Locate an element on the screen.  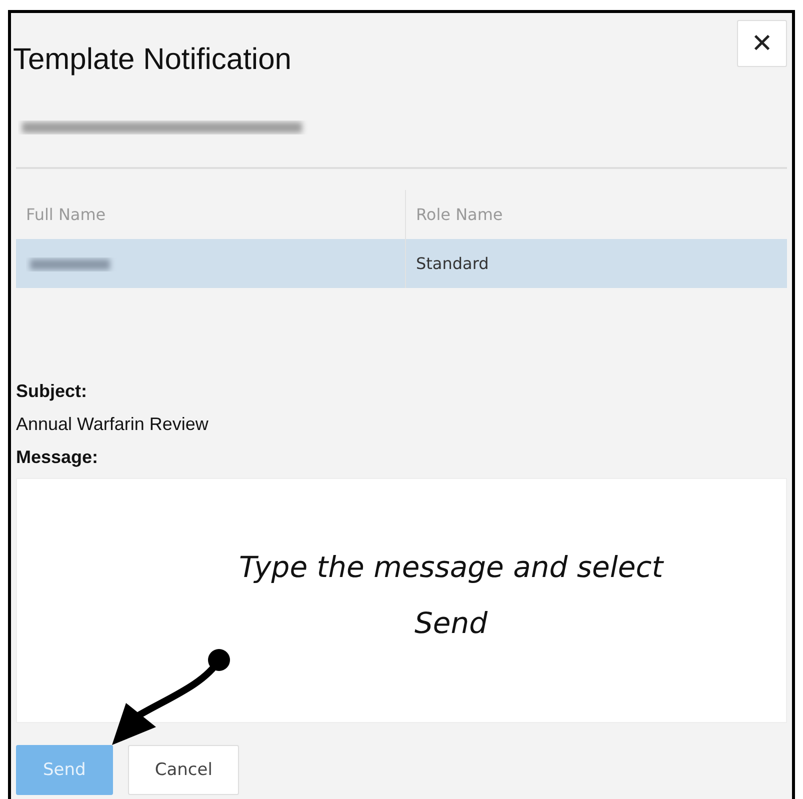
table-cell: Standard is located at coordinates (596, 263).